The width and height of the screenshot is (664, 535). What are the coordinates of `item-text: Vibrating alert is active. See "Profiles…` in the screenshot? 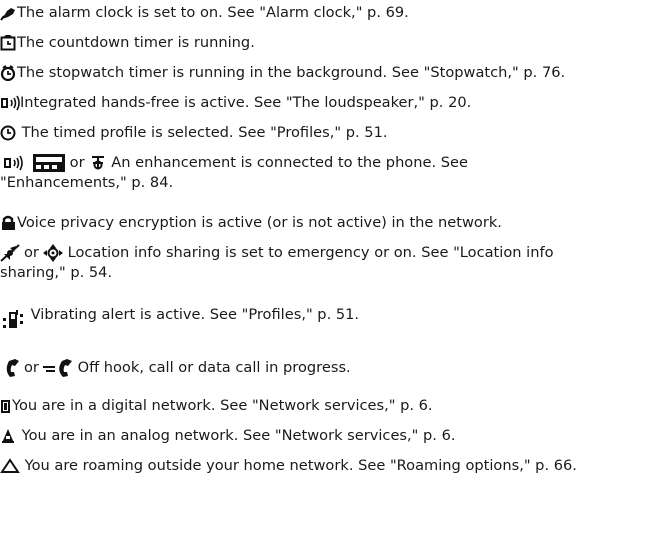 It's located at (195, 314).